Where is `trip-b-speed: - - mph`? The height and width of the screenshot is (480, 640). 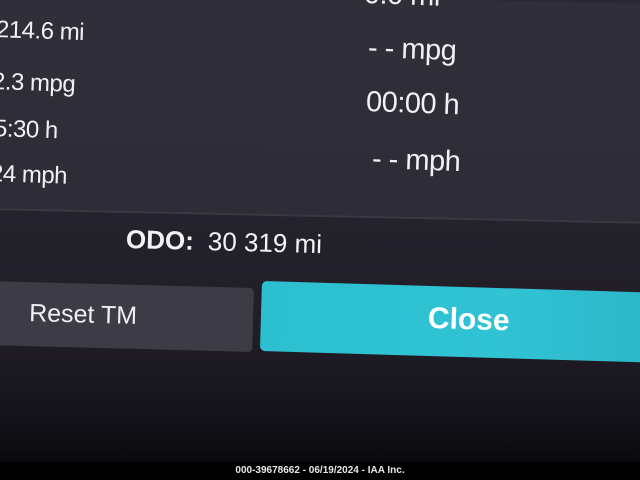
trip-b-speed: - - mph is located at coordinates (416, 161).